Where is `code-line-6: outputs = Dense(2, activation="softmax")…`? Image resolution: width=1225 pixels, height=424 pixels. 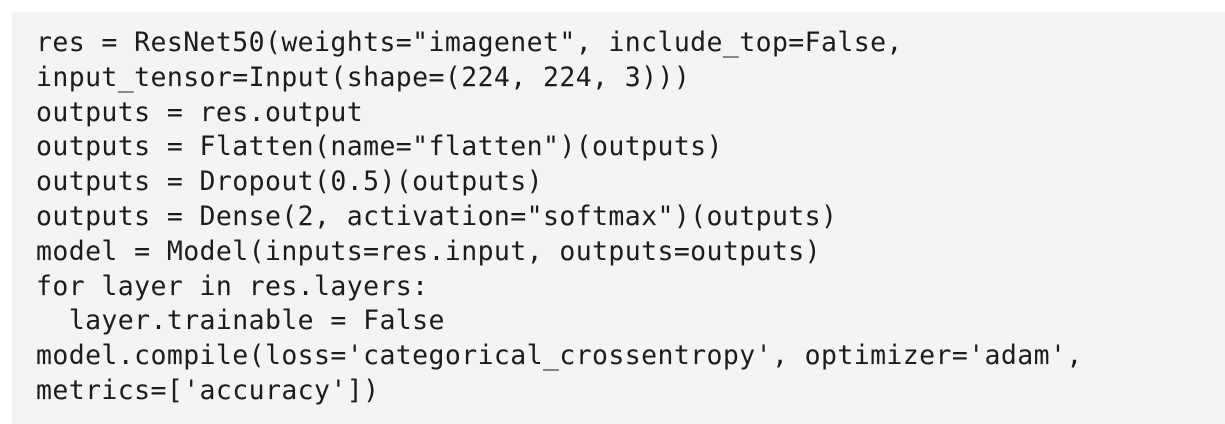 code-line-6: outputs = Dense(2, activation="softmax")… is located at coordinates (437, 216).